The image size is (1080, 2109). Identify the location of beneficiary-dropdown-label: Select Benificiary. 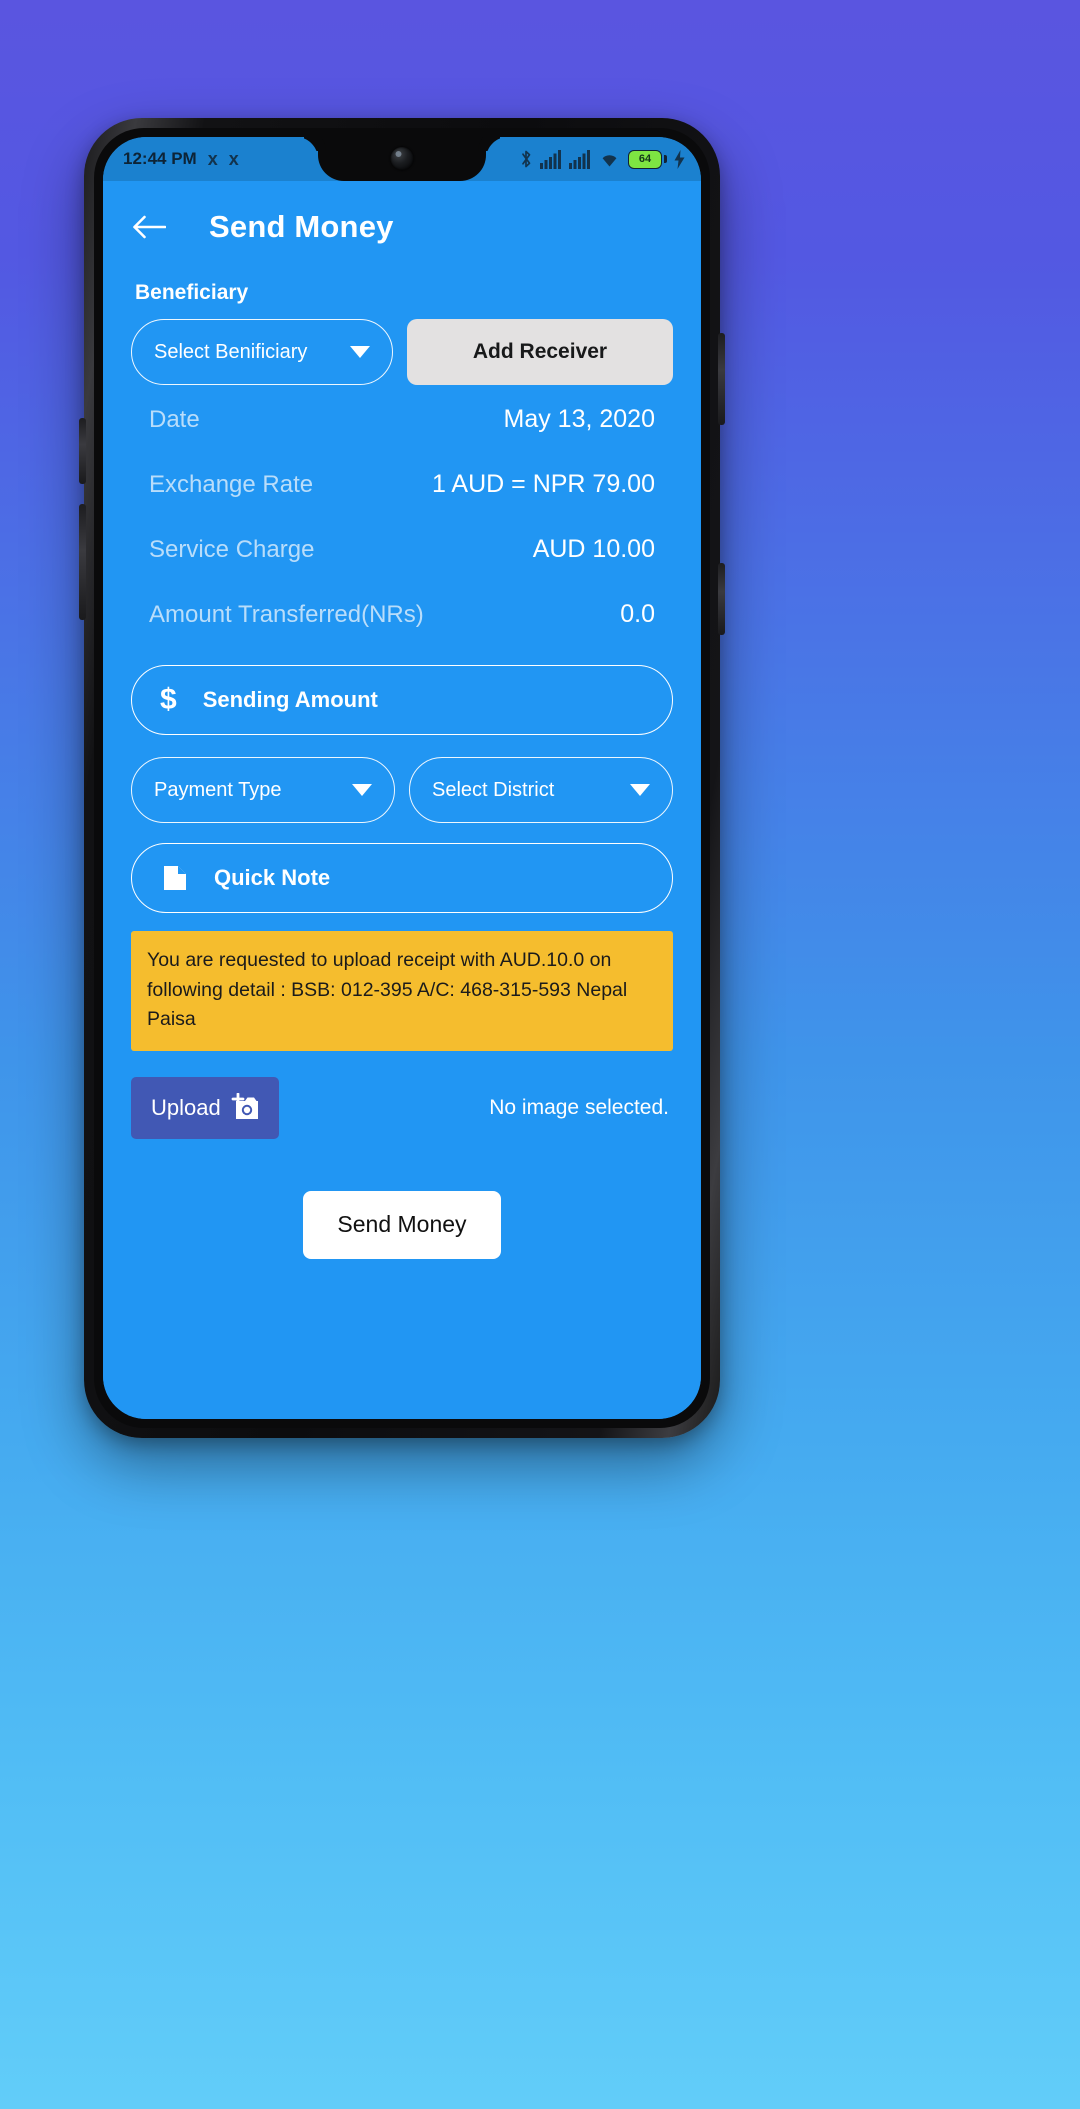
(231, 351).